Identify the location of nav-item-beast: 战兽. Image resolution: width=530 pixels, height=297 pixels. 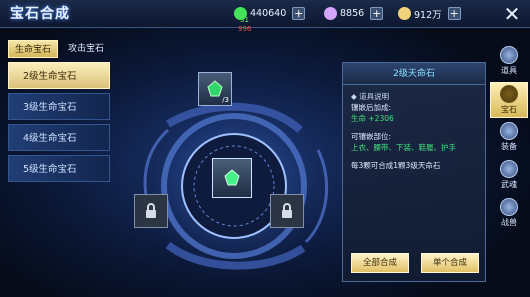
(509, 214).